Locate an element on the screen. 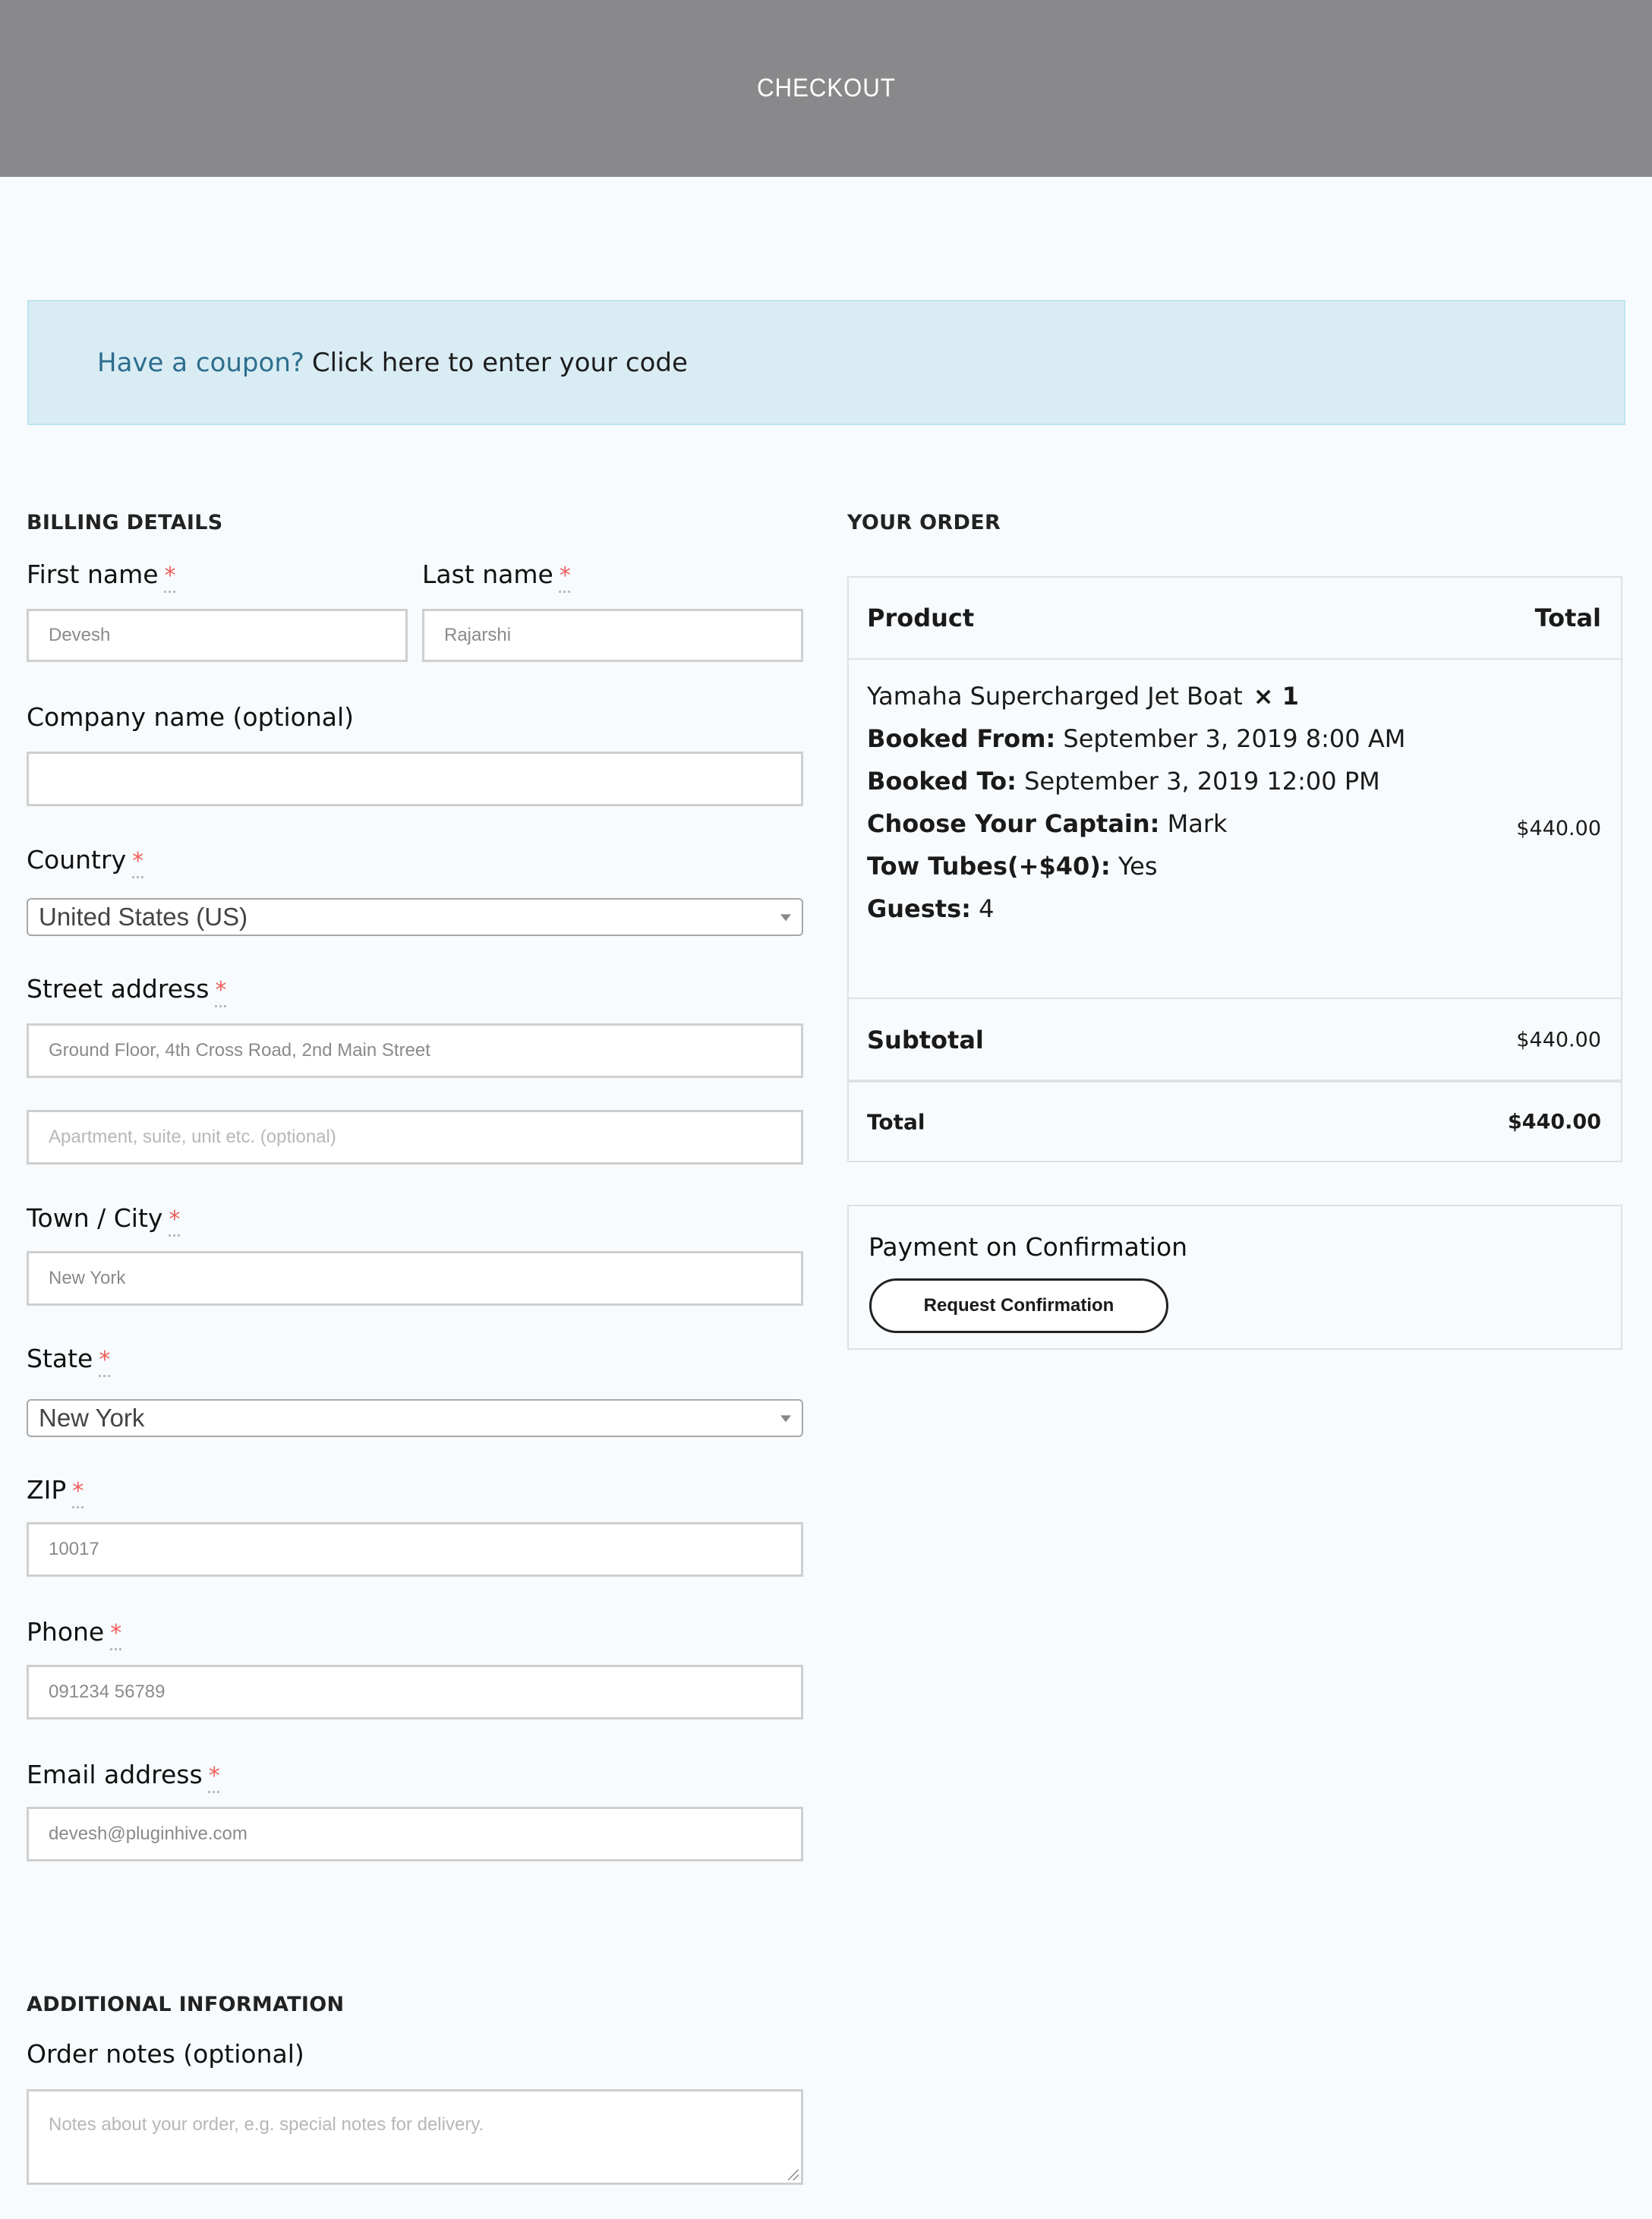 The width and height of the screenshot is (1652, 2219). email-label: Email address * is located at coordinates (123, 1774).